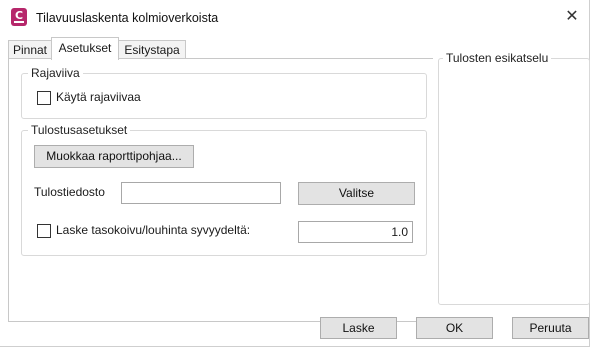  What do you see at coordinates (152, 49) in the screenshot?
I see `tab-esitystapa: Esitystapa` at bounding box center [152, 49].